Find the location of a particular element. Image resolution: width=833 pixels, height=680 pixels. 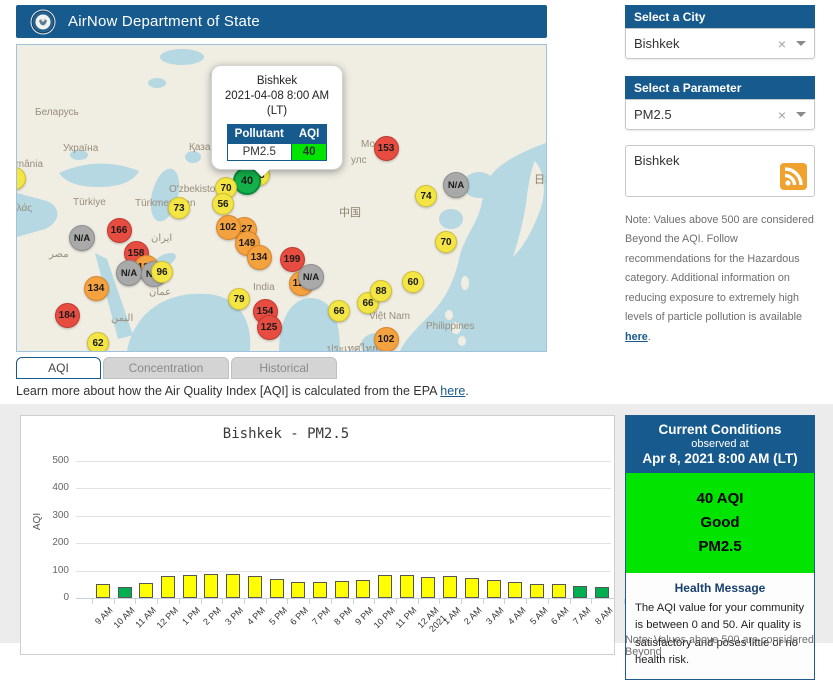

learn-more-here-link: here is located at coordinates (452, 391).